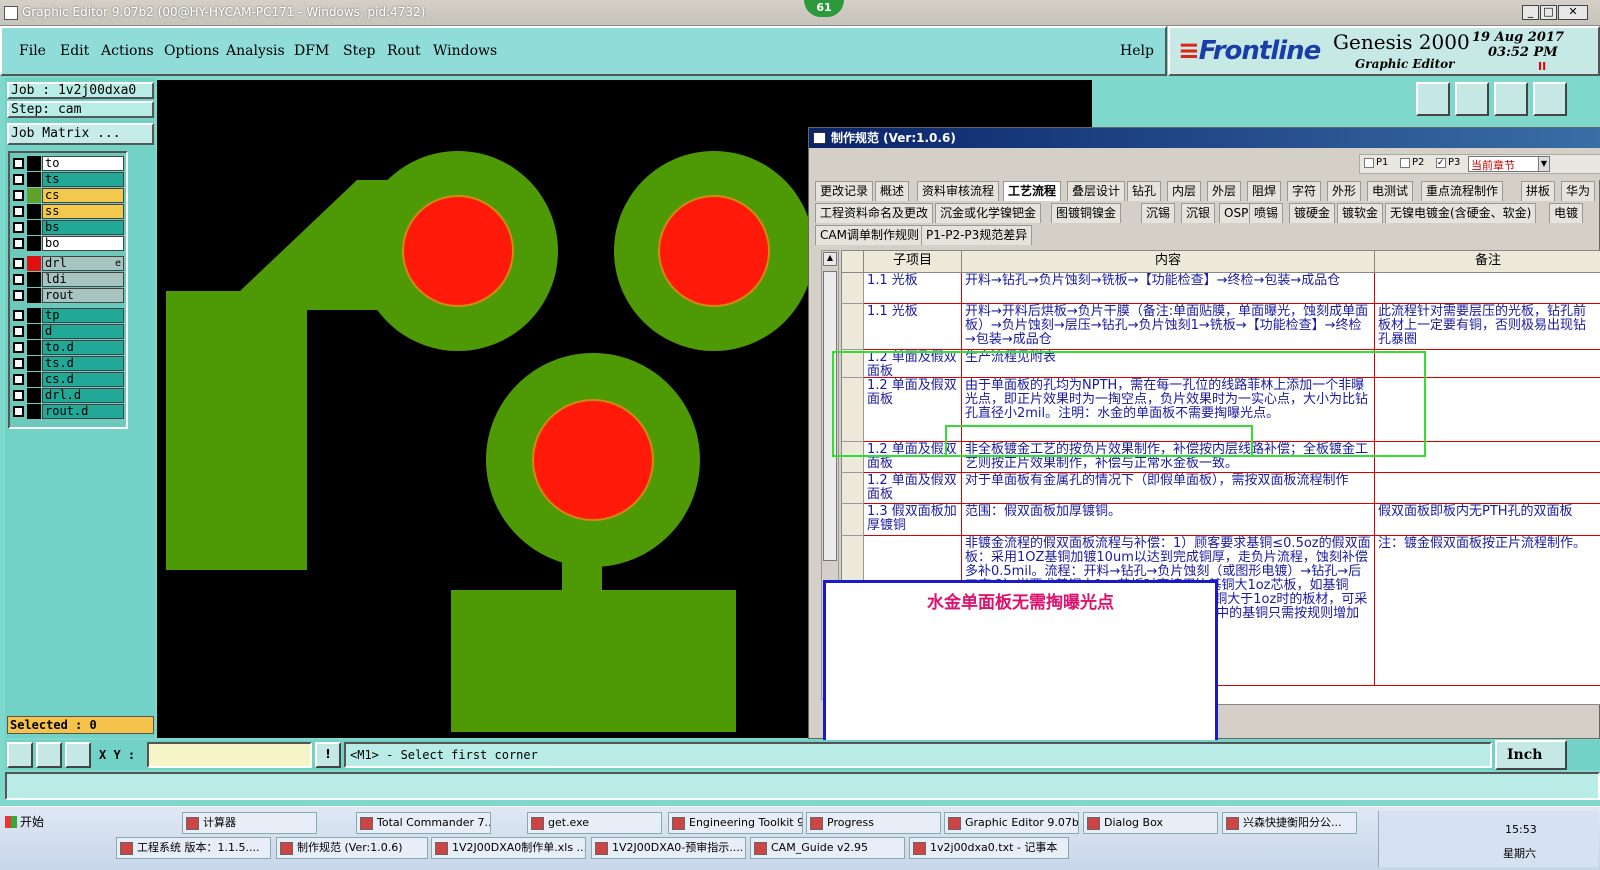  I want to click on tab-tabs1-9: 字符, so click(1304, 191).